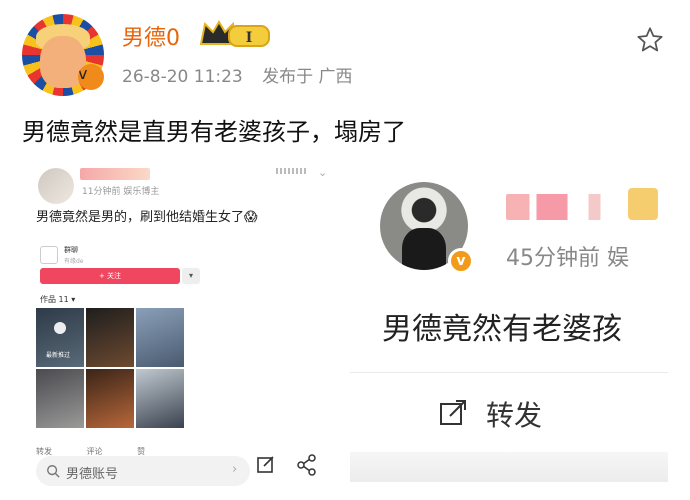  Describe the element at coordinates (121, 192) in the screenshot. I see `embedded-meta: 11分钟前 娱乐博主` at that location.